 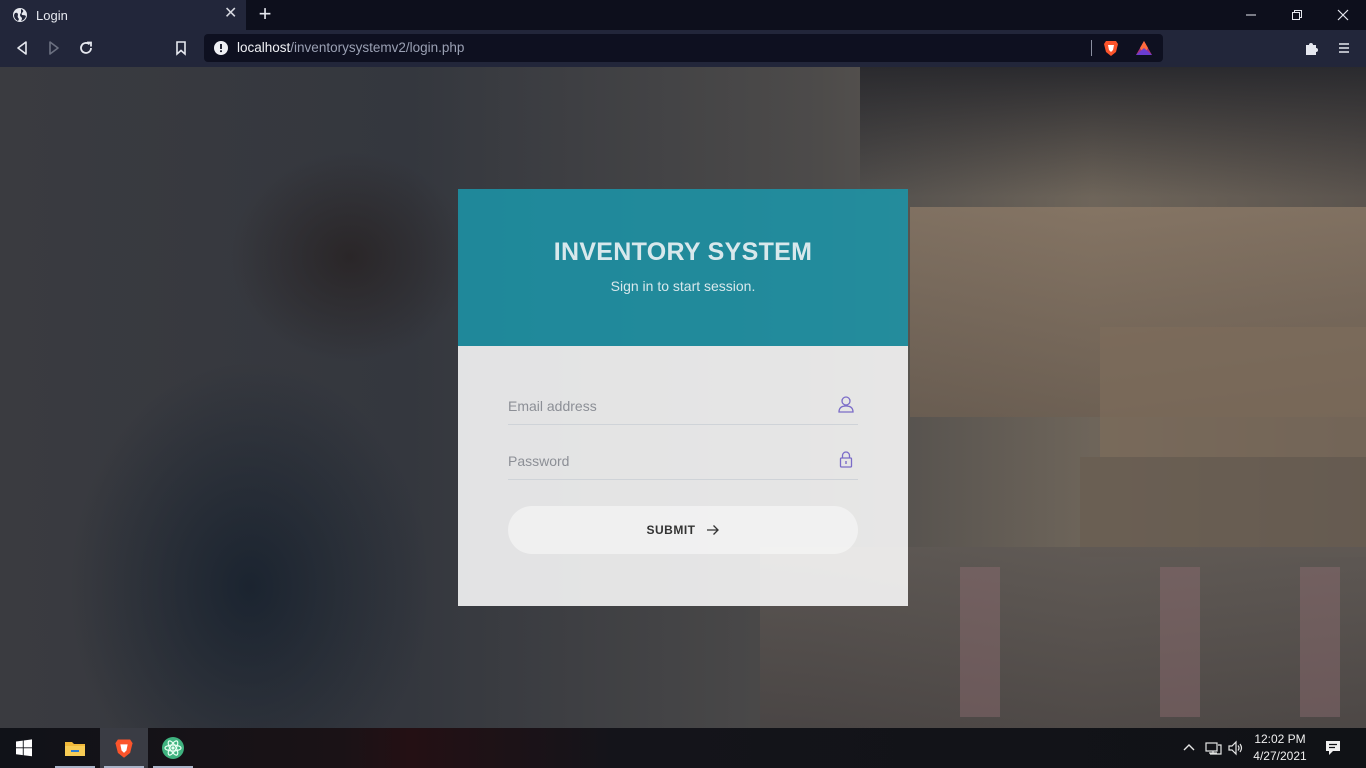 I want to click on brave-rewards-icon, so click(x=1144, y=48).